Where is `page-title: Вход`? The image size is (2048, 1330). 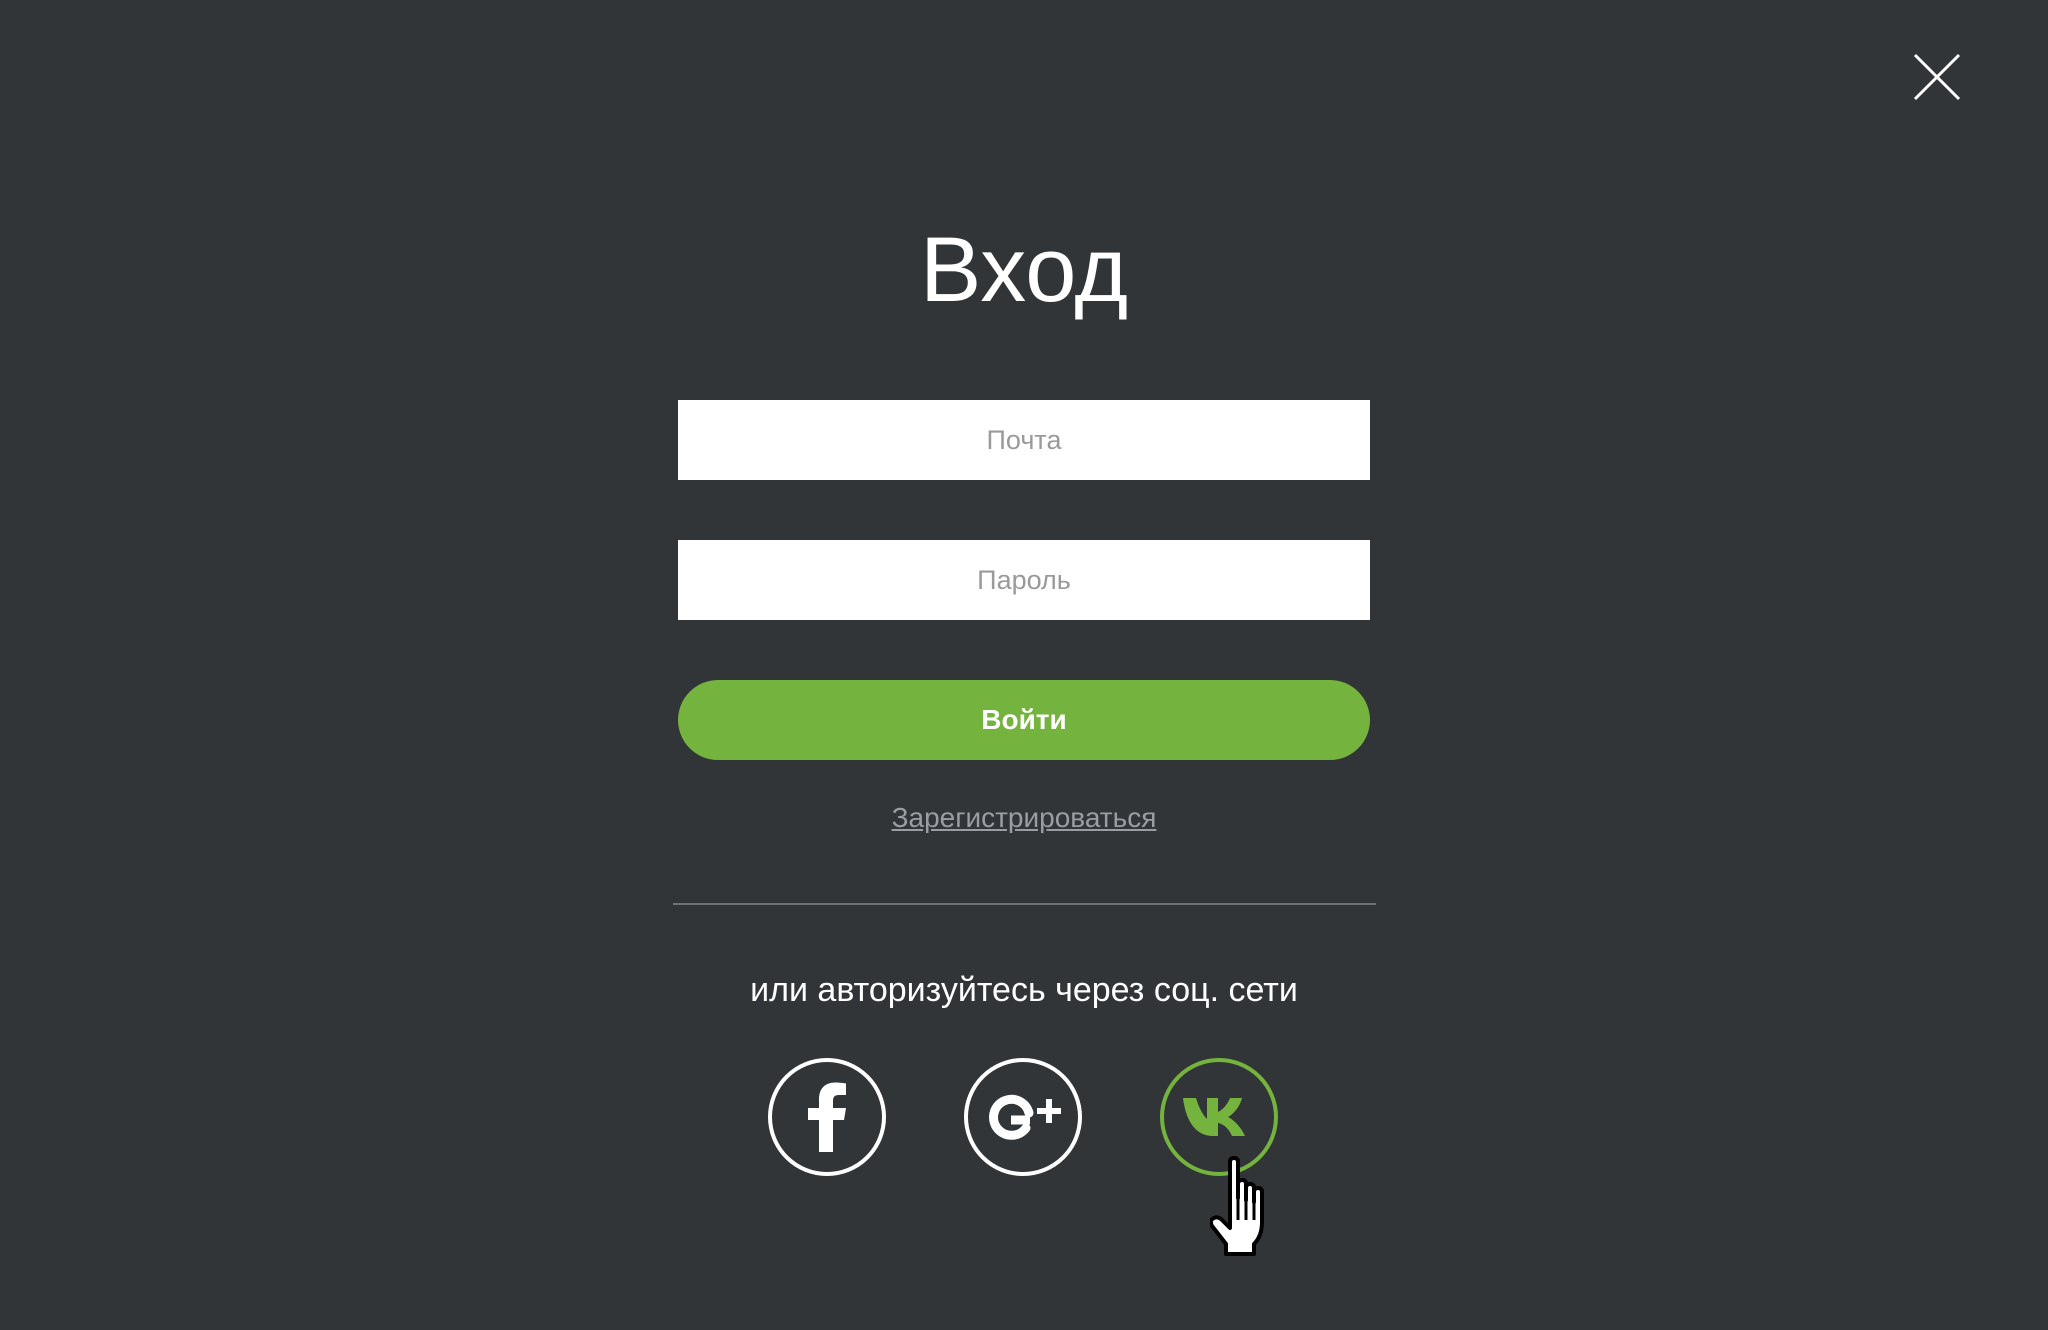
page-title: Вход is located at coordinates (1024, 270).